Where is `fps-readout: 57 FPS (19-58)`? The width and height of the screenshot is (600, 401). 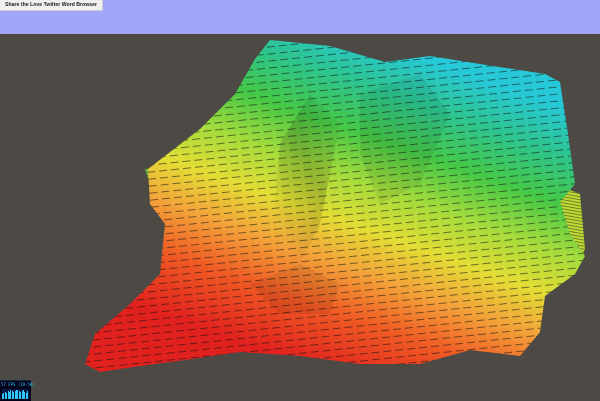 fps-readout: 57 FPS (19-58) is located at coordinates (18, 384).